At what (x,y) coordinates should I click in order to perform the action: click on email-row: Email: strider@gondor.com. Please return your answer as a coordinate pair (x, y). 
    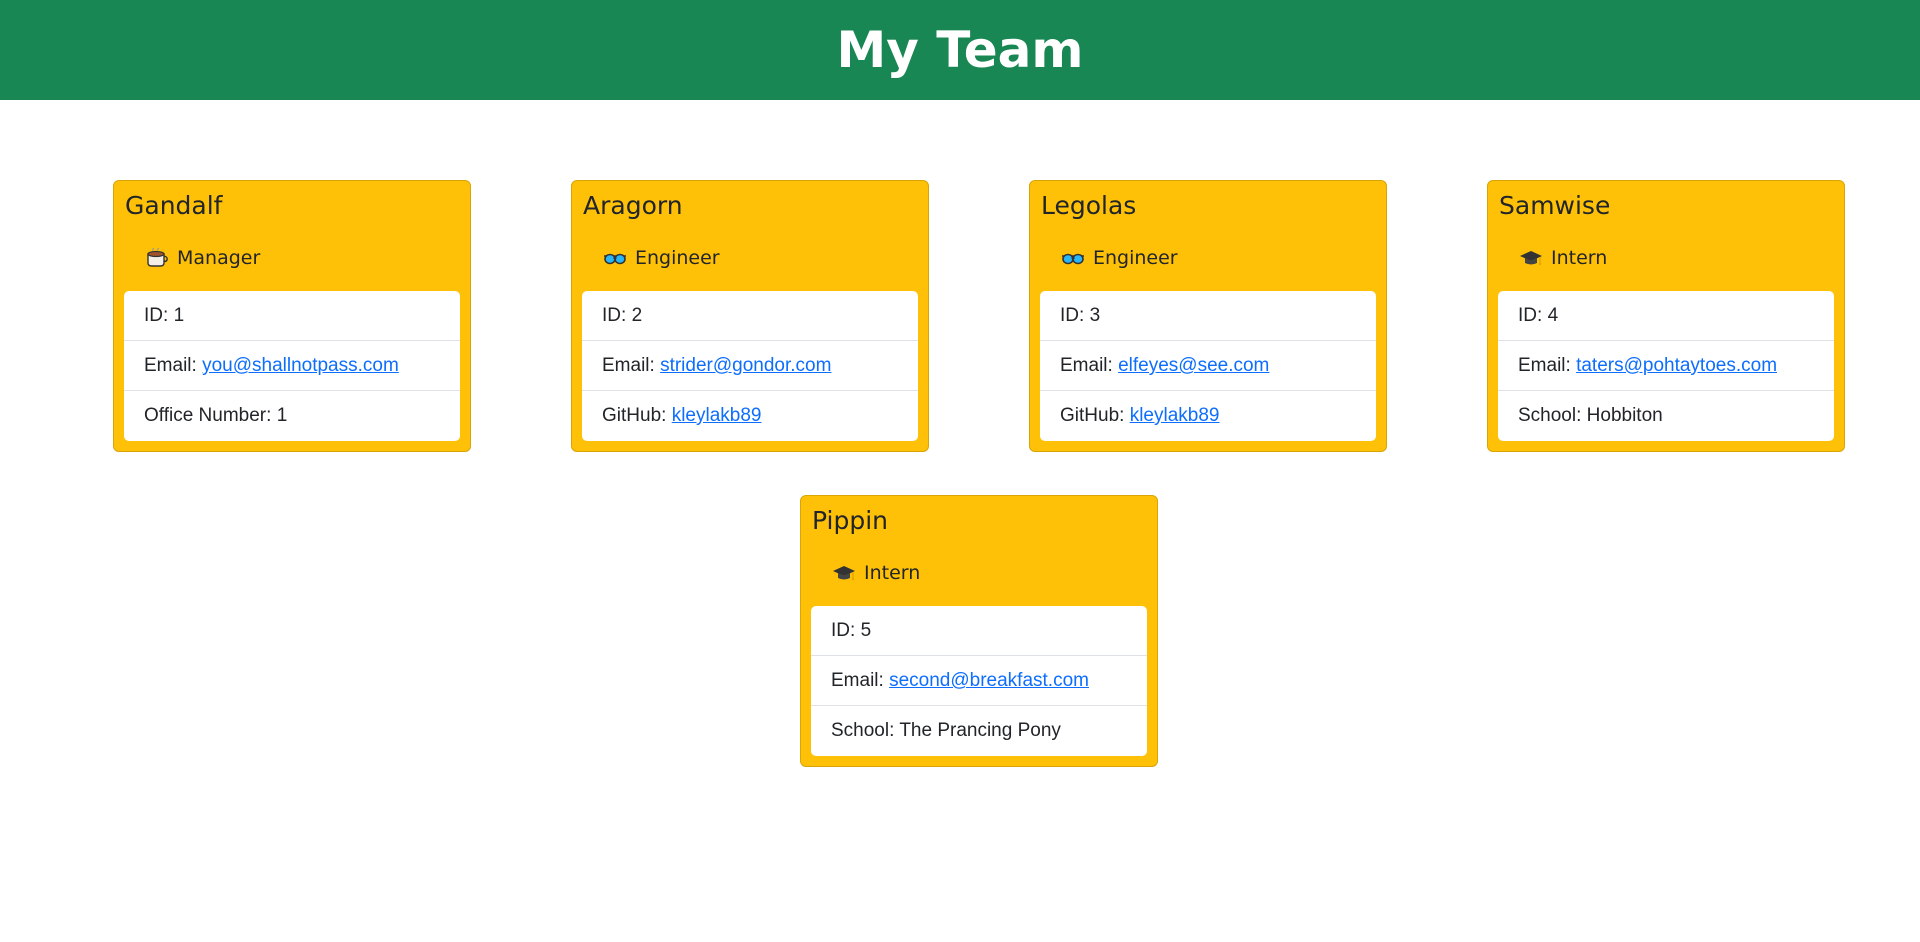
    Looking at the image, I should click on (750, 366).